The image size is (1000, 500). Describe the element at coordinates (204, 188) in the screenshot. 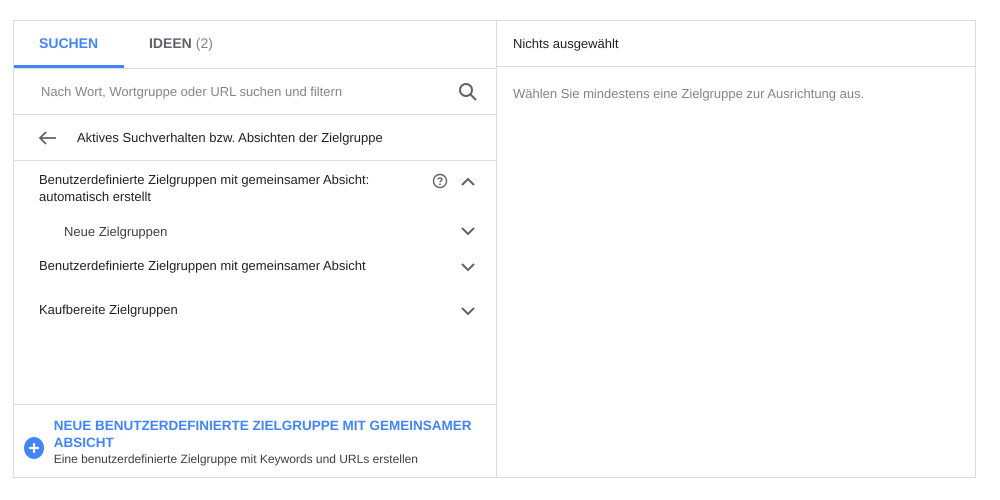

I see `category-label: Benutzerdefinierte Zielgruppen mit gemeinsamer Absicht: automatisch erstellt` at that location.